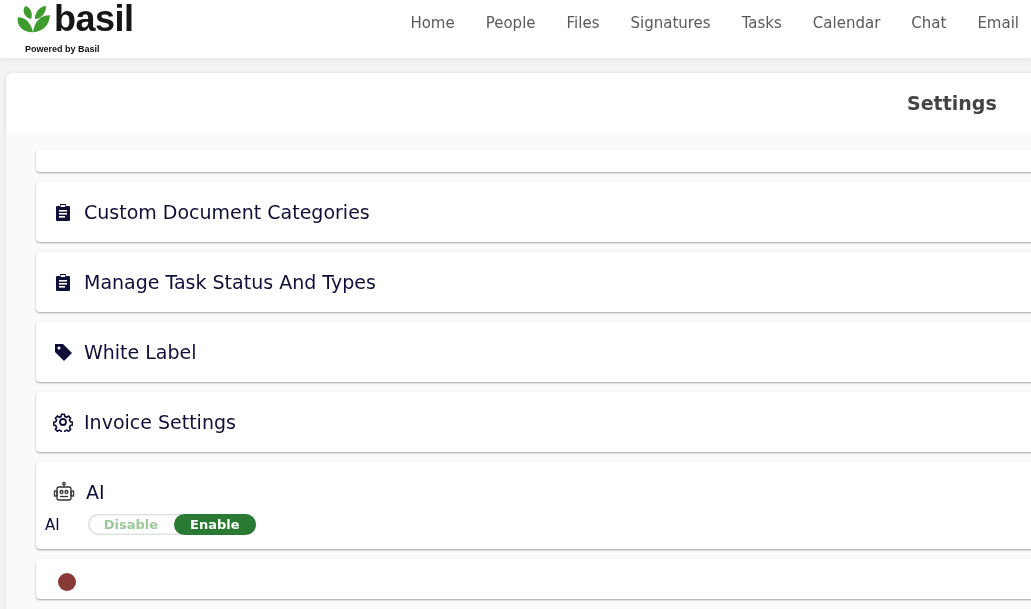  I want to click on nav-link: Chat, so click(929, 23).